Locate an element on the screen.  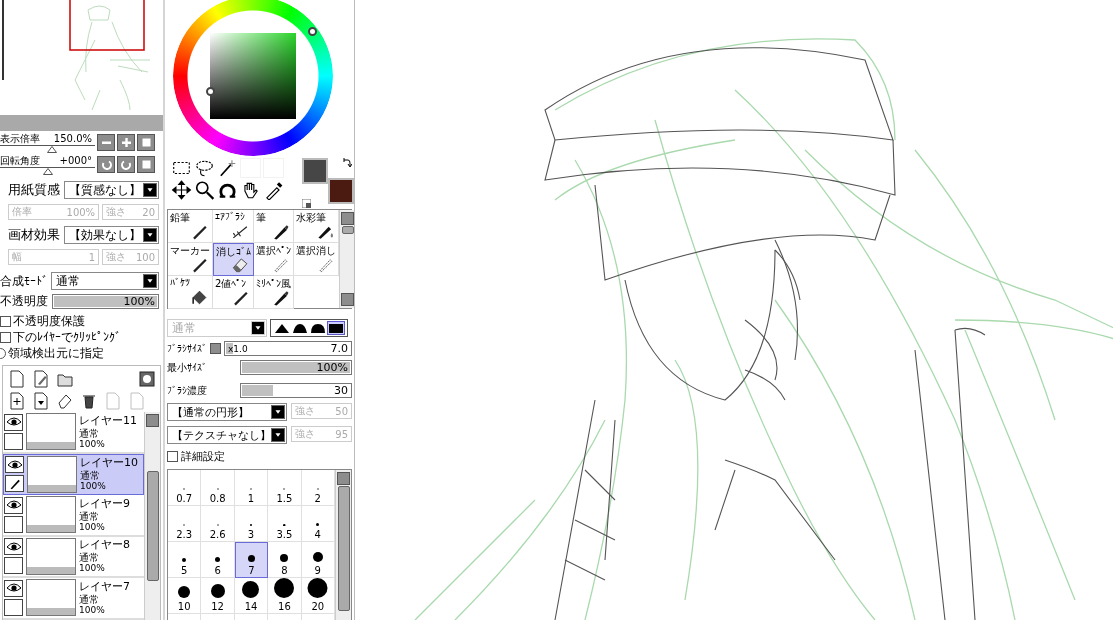
texture-dropdown: 【テクスチャなし】 is located at coordinates (227, 435).